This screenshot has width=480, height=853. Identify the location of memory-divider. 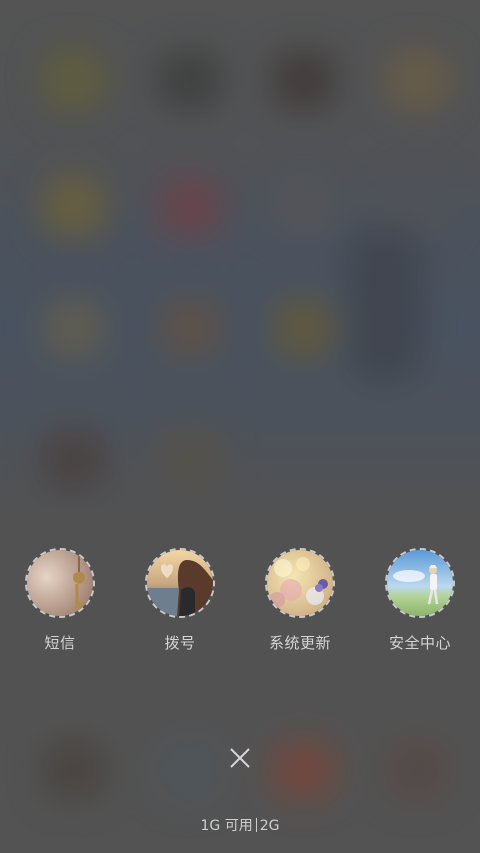
(256, 825).